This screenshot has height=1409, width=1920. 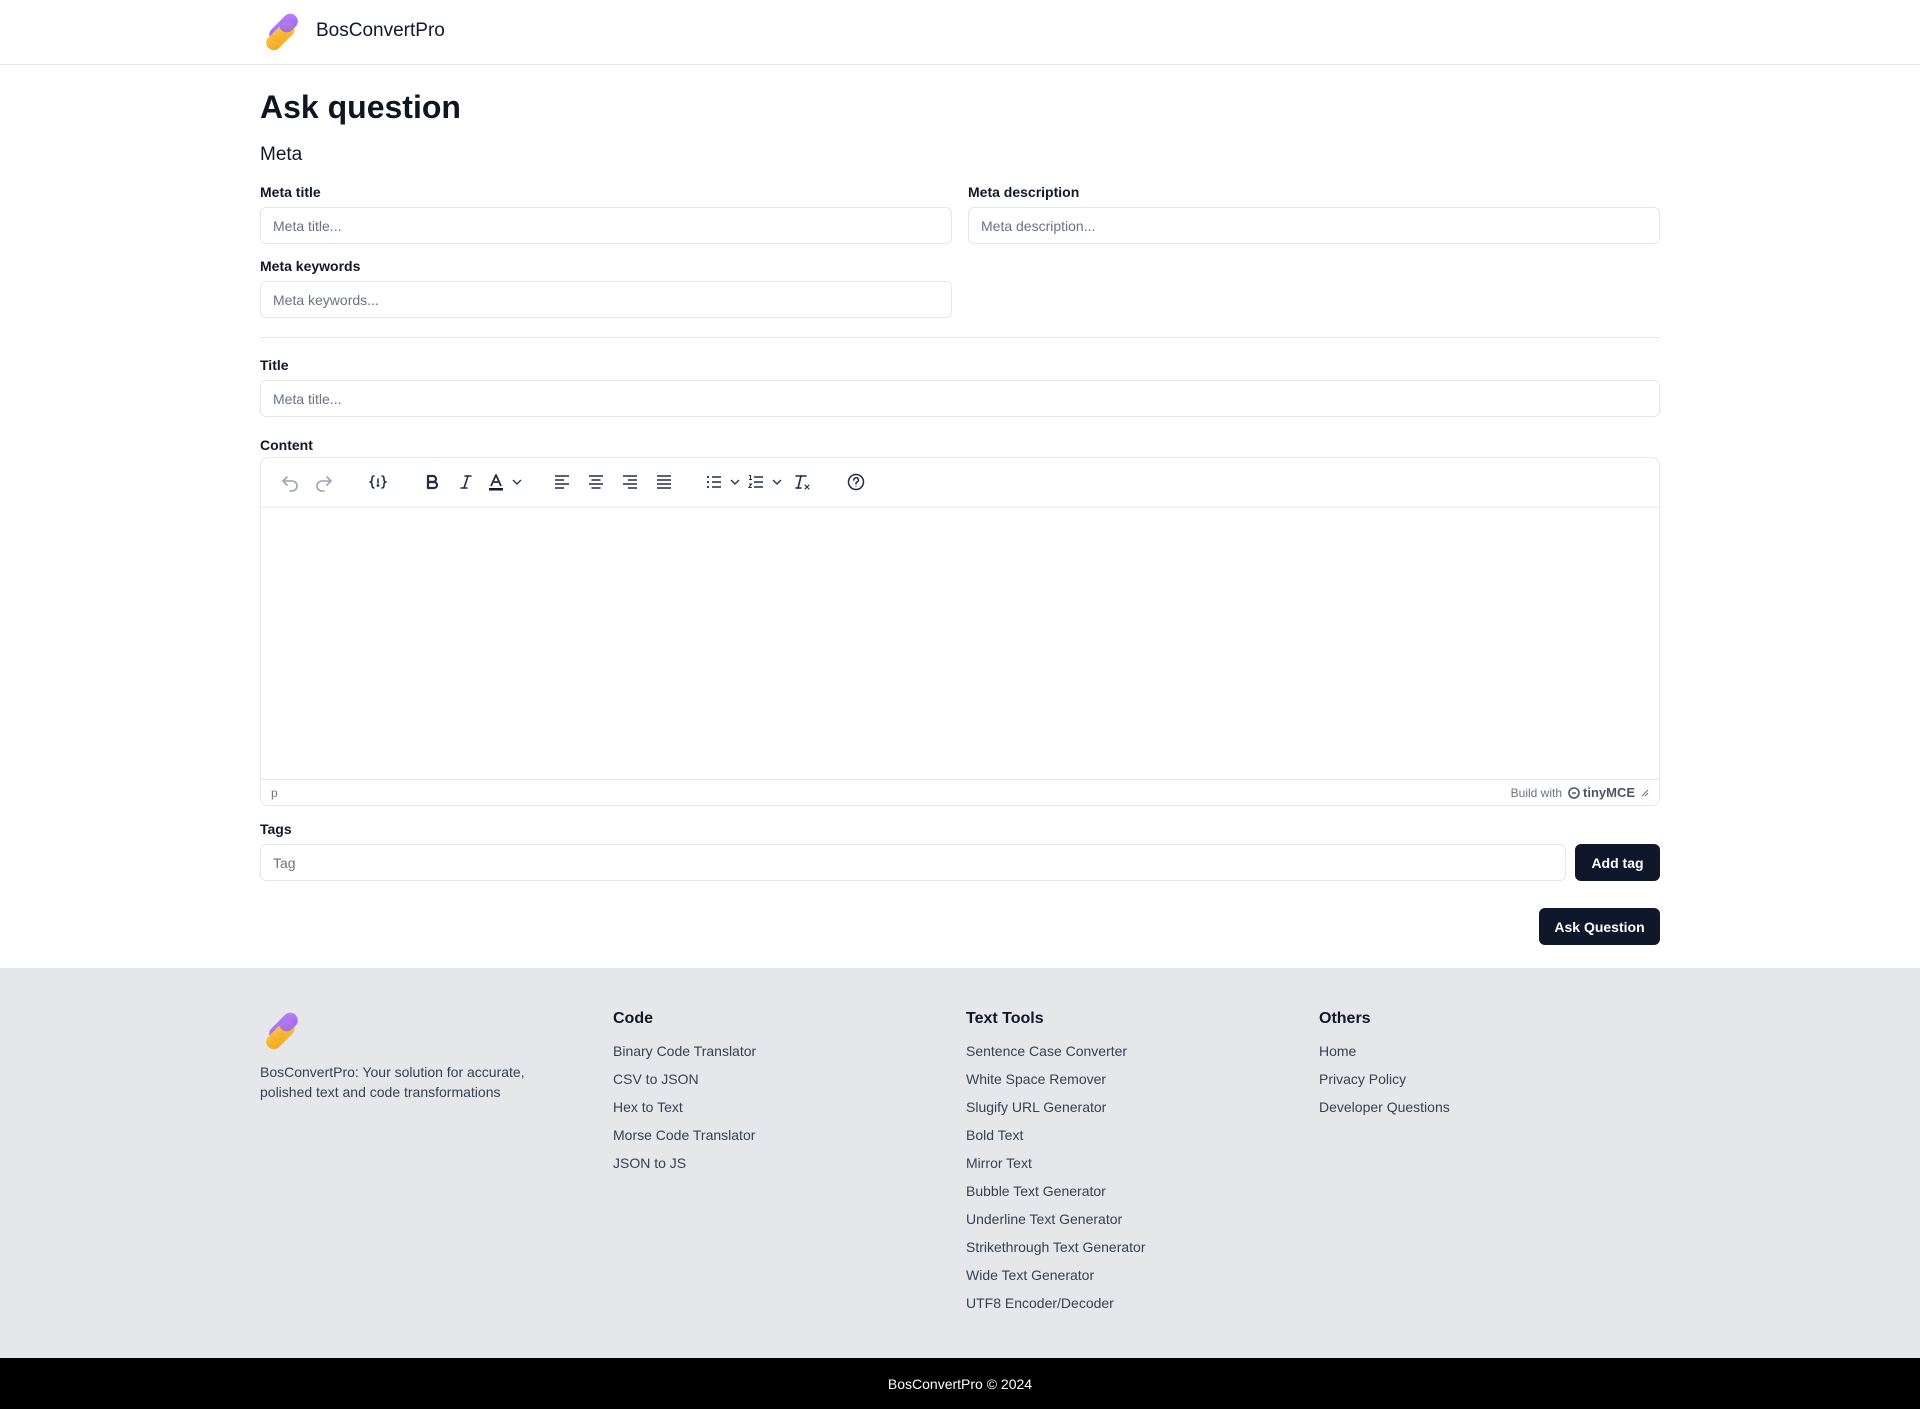 What do you see at coordinates (1056, 1224) in the screenshot?
I see `footer-link-underline-text-generator: Underline Text Generator` at bounding box center [1056, 1224].